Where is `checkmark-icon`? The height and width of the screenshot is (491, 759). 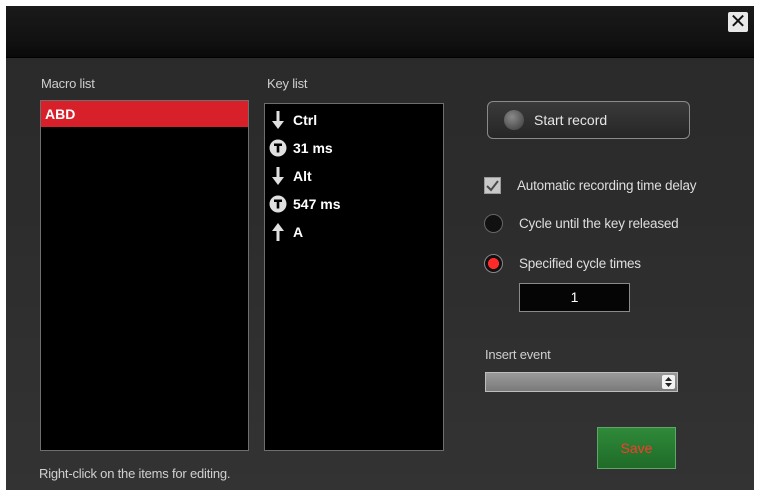 checkmark-icon is located at coordinates (492, 186).